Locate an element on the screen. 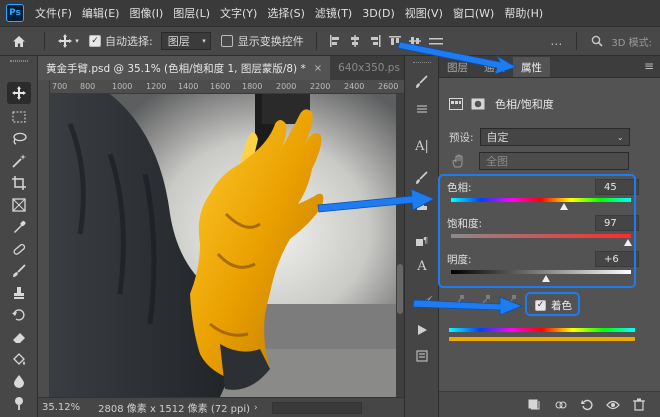 The width and height of the screenshot is (660, 417). brush-preset-icon is located at coordinates (422, 178).